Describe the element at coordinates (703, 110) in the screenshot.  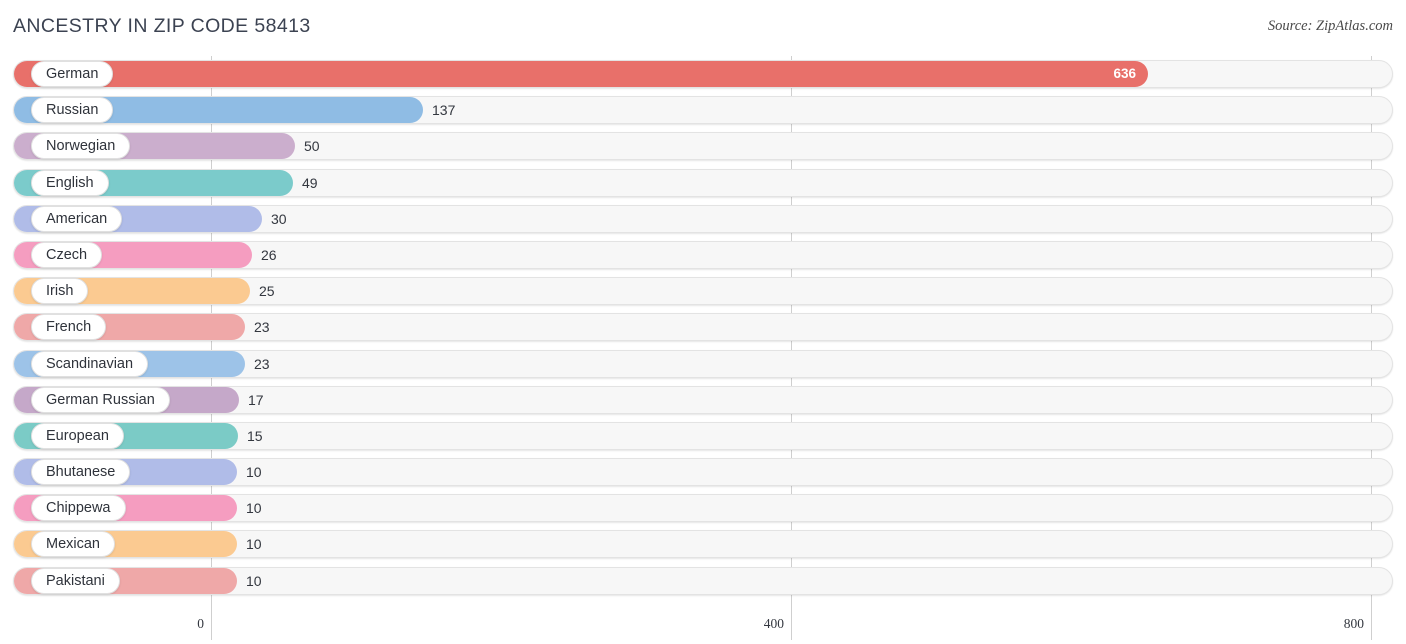
I see `bar-row: 137 Russian` at that location.